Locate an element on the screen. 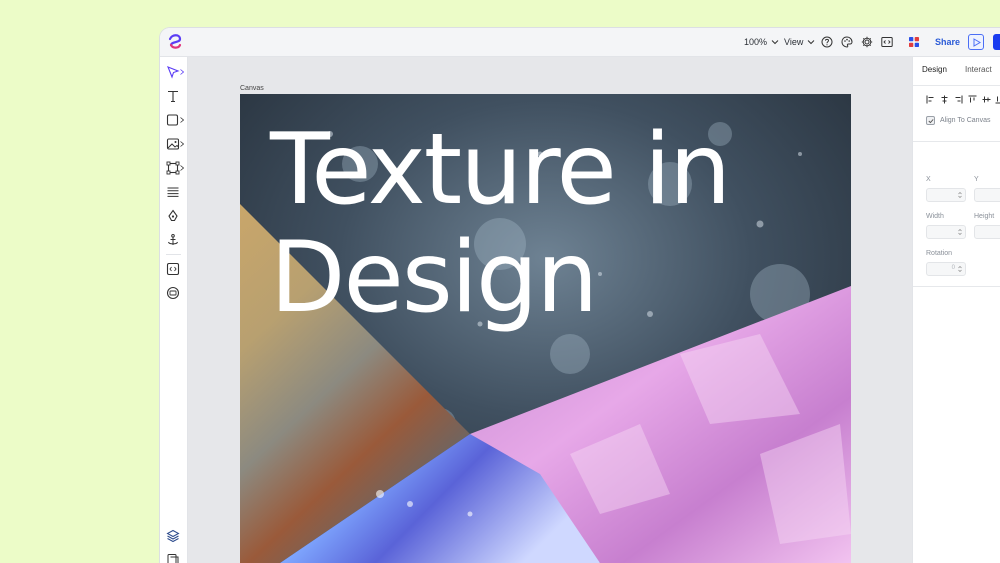  view-label: View is located at coordinates (794, 42).